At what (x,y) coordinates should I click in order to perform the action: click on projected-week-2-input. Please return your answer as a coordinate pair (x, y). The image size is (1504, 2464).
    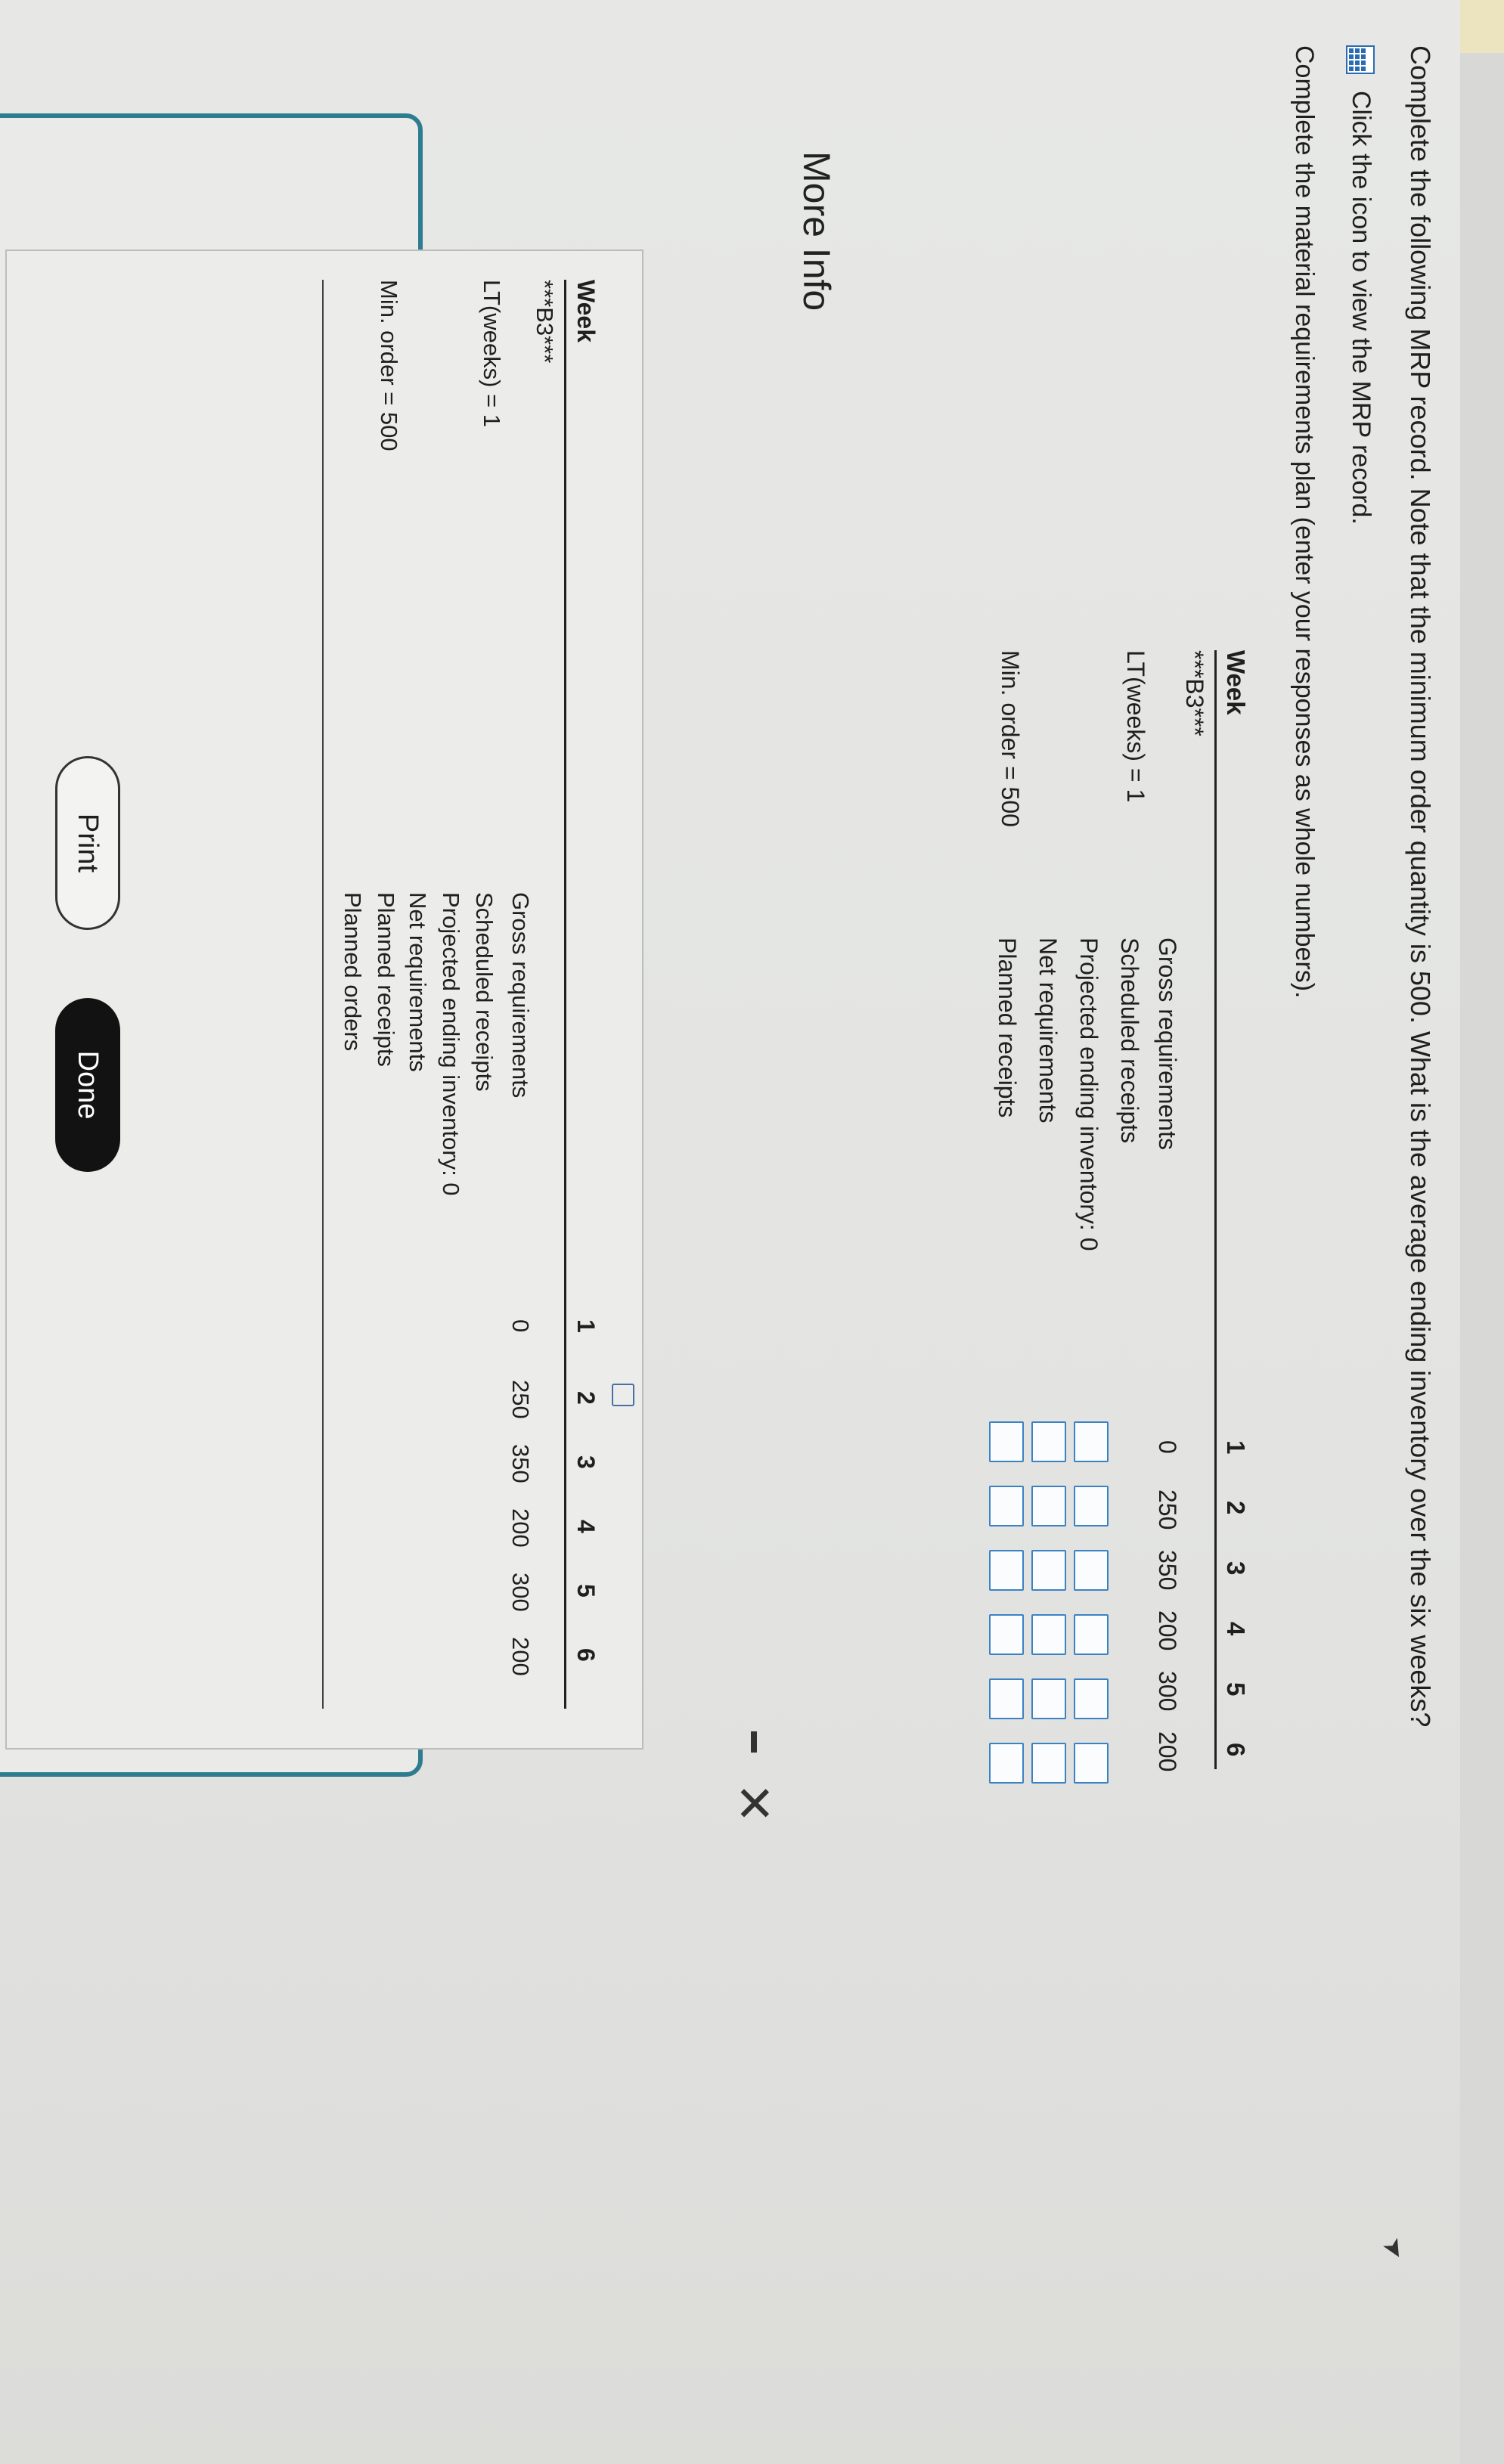
    Looking at the image, I should click on (1091, 1506).